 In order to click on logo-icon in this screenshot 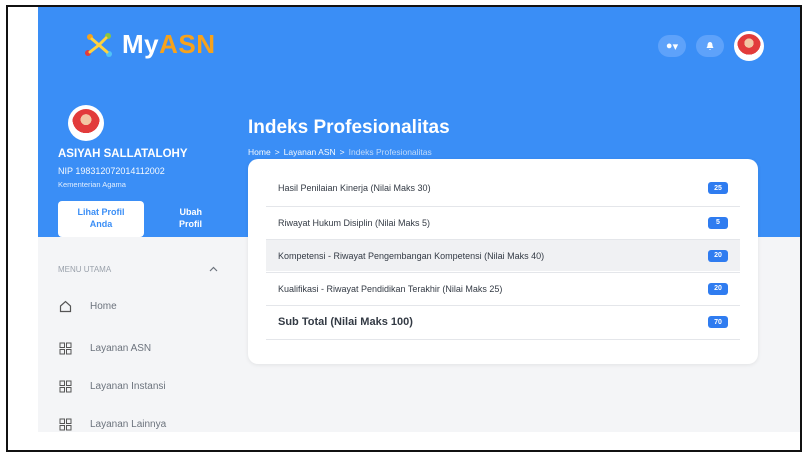, I will do `click(98, 44)`.